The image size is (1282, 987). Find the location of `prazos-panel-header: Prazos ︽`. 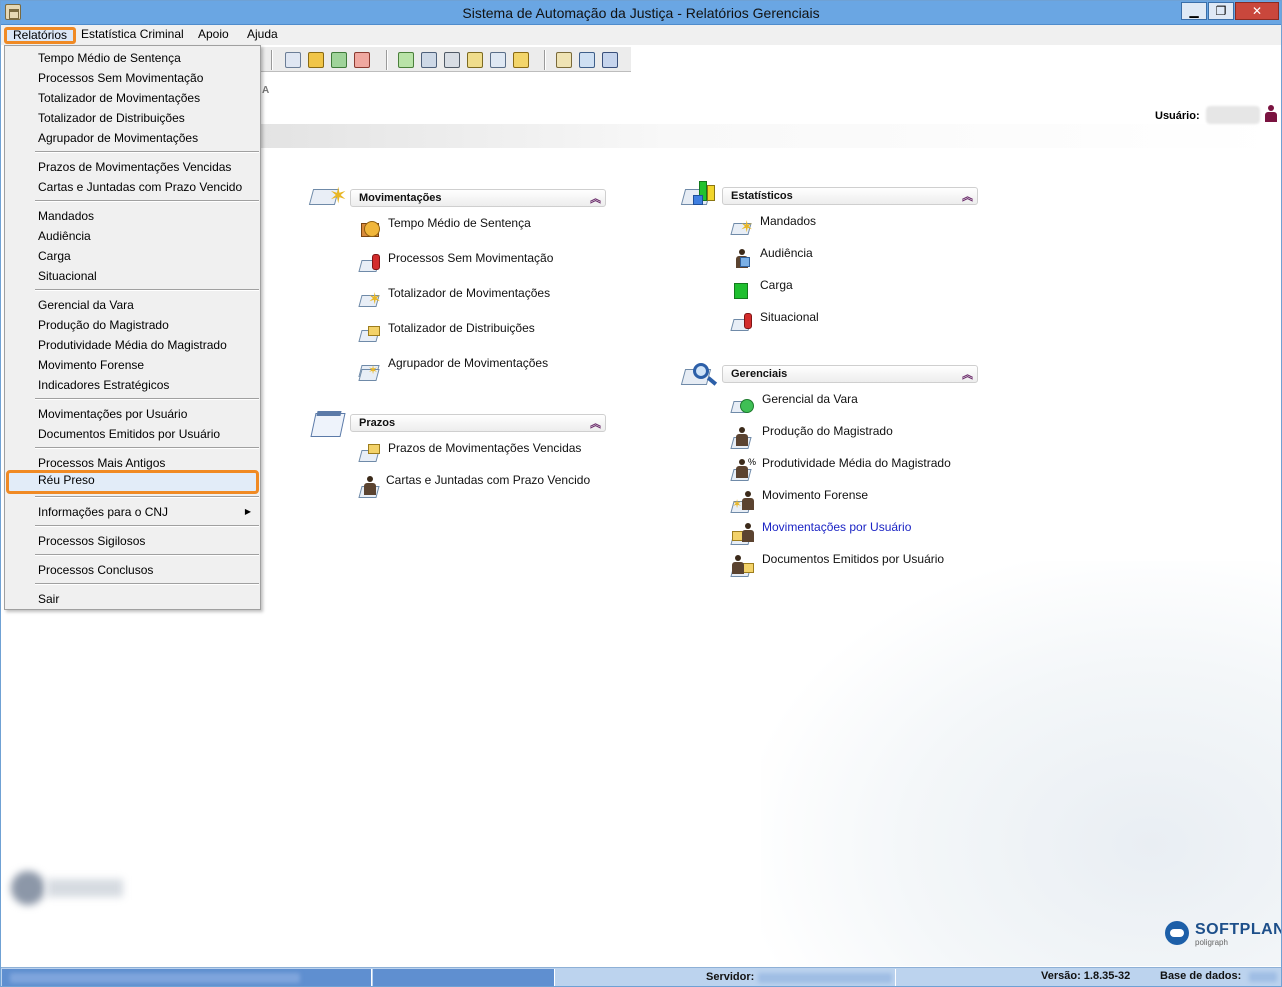

prazos-panel-header: Prazos ︽ is located at coordinates (478, 423).